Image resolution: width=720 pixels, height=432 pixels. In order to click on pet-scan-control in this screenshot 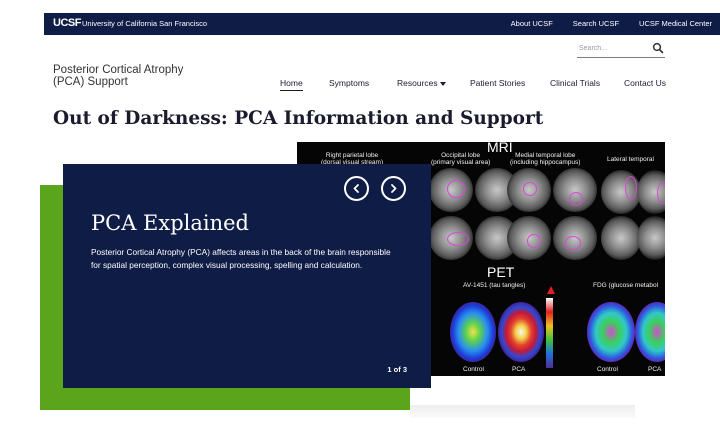, I will do `click(473, 332)`.